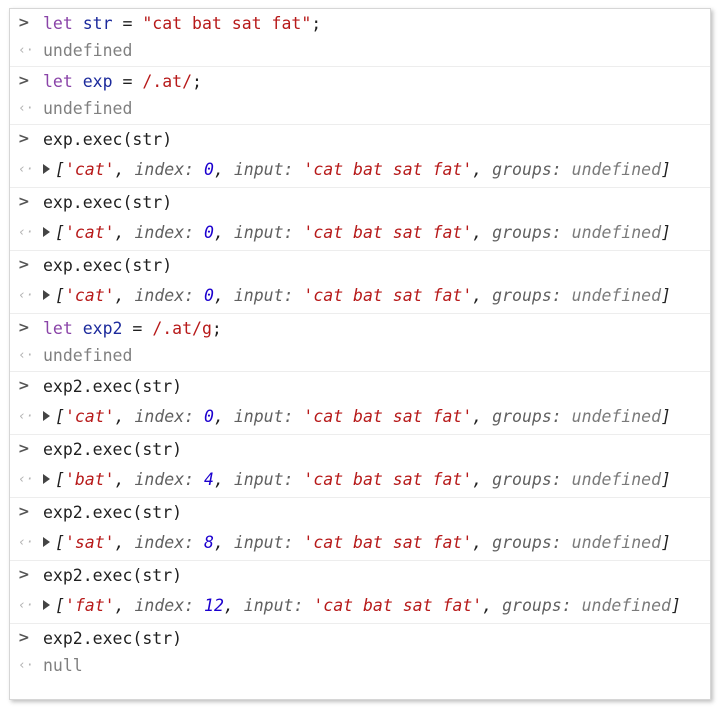 The width and height of the screenshot is (719, 709). I want to click on console-input-line: > let exp = /.at/;, so click(360, 81).